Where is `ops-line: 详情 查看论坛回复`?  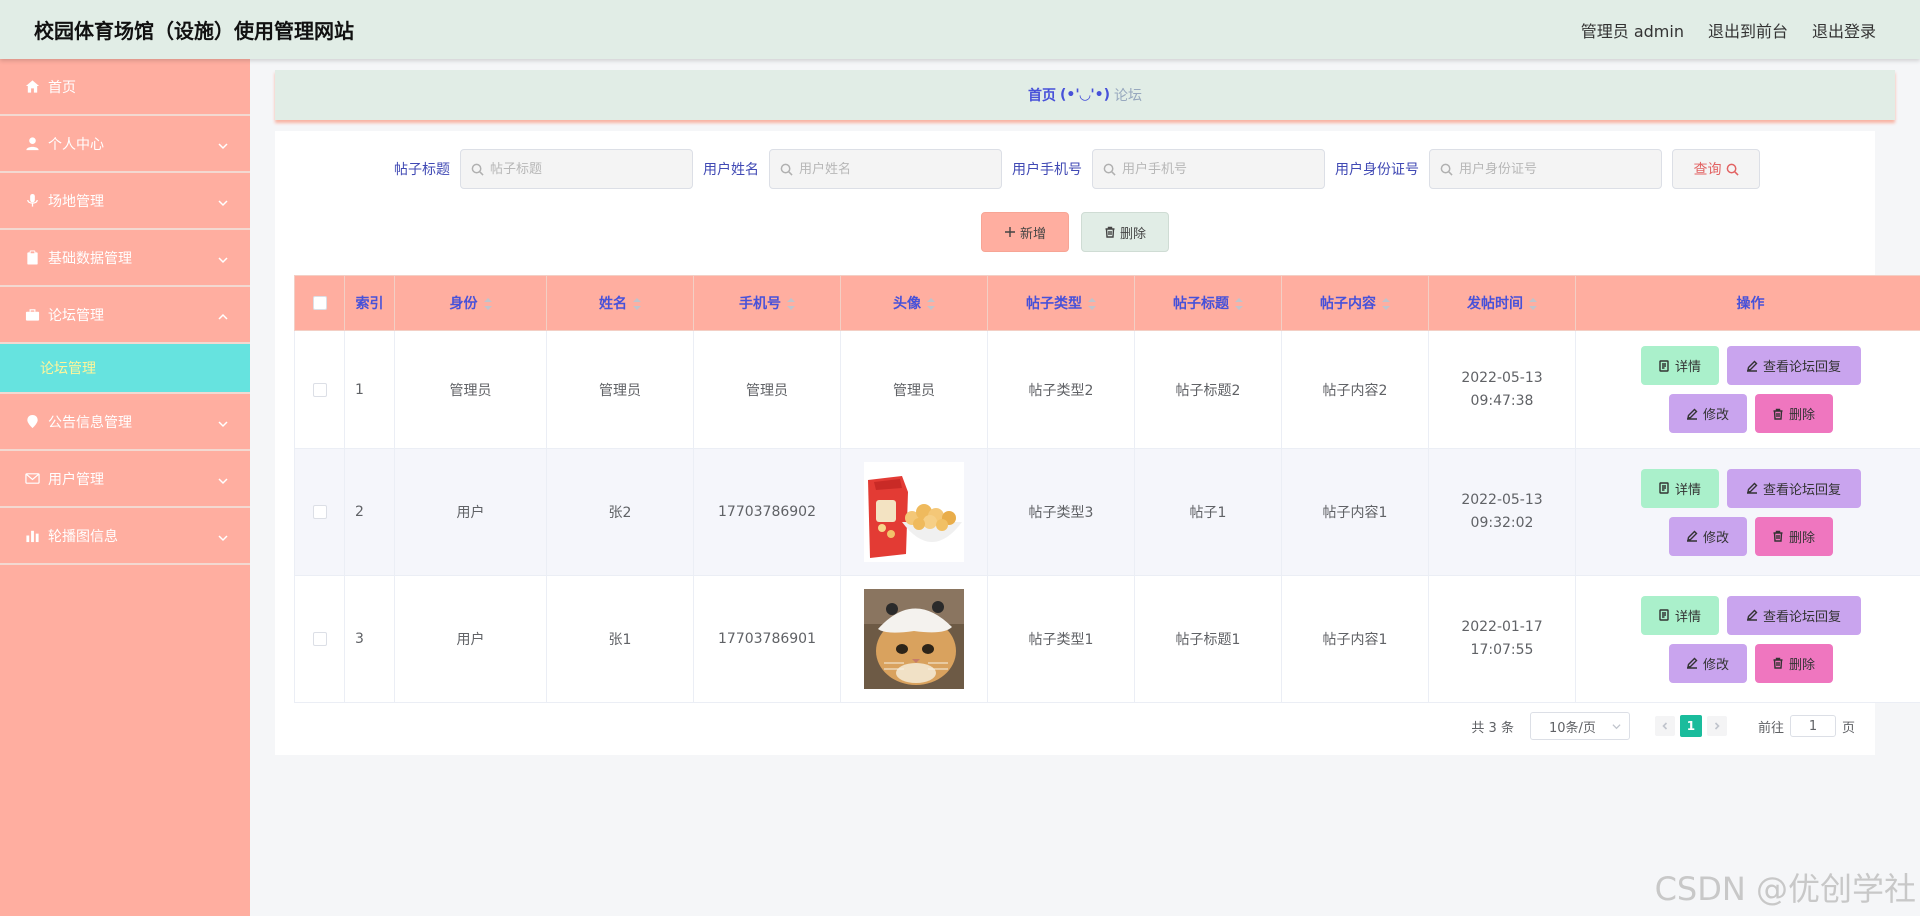 ops-line: 详情 查看论坛回复 is located at coordinates (1750, 615).